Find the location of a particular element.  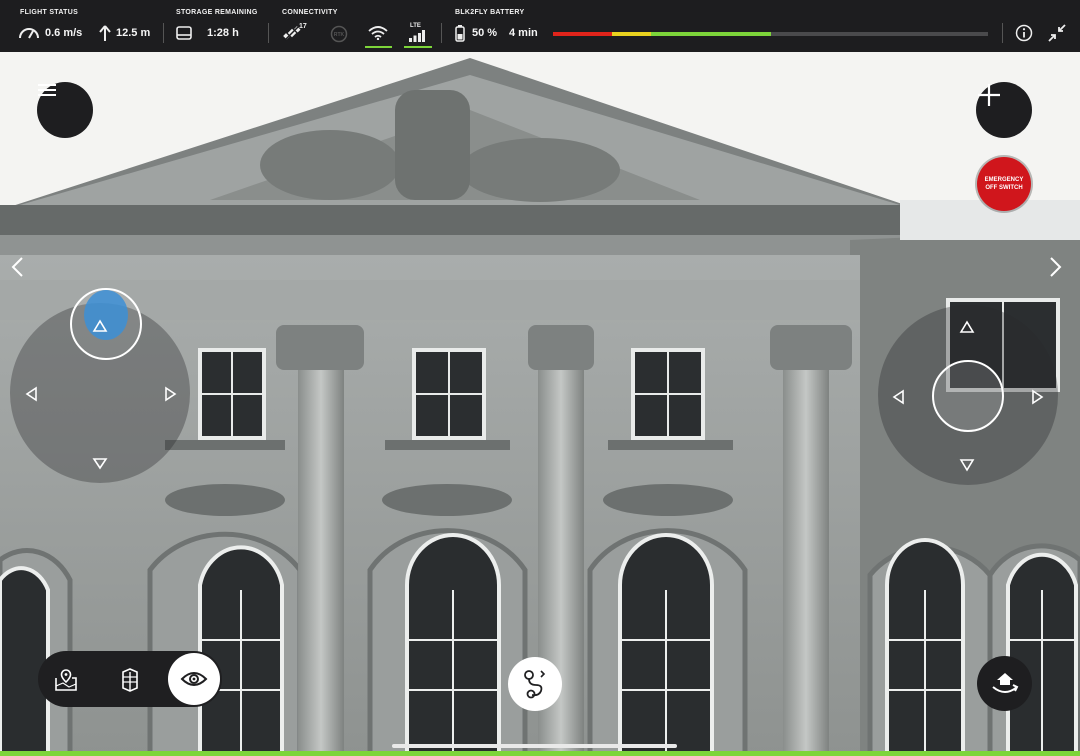

battery-level-bar is located at coordinates (770, 34).